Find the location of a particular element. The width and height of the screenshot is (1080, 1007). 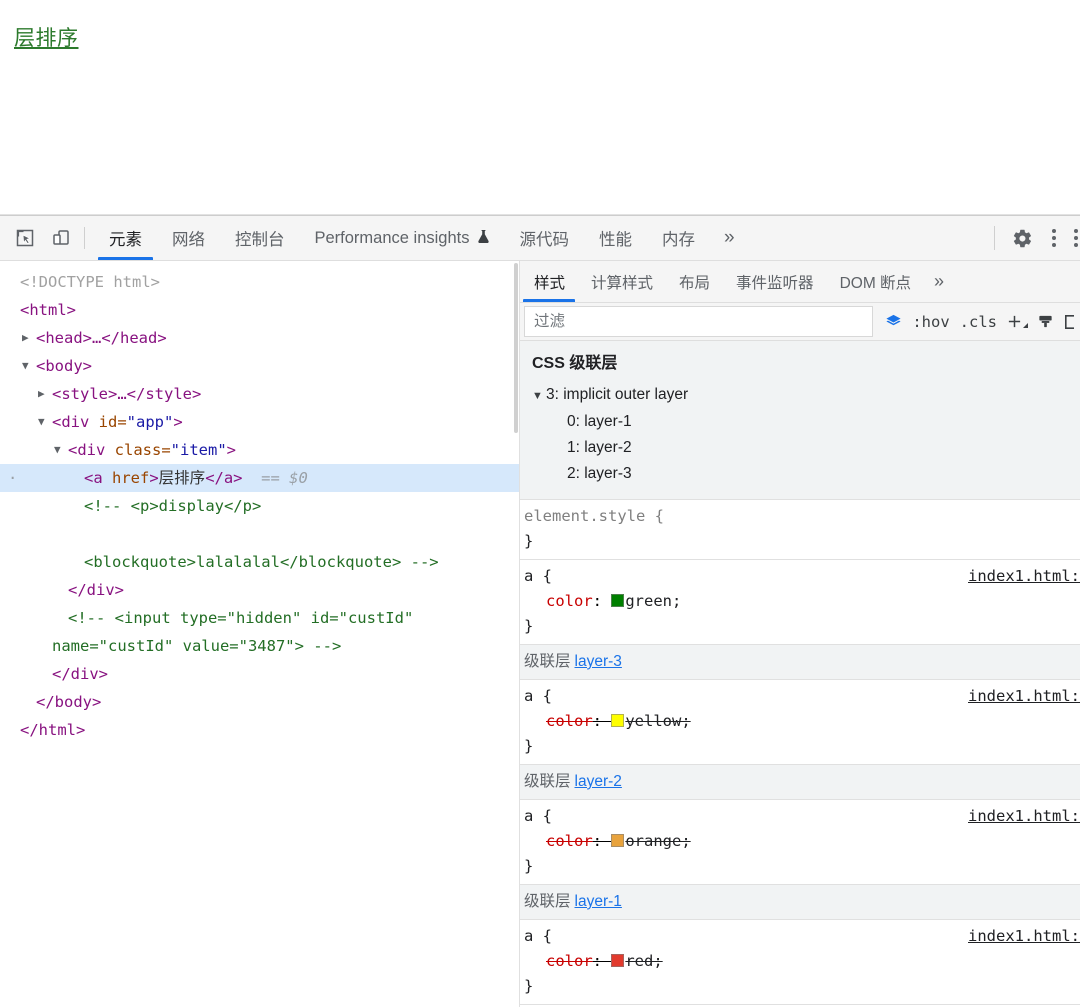

device-toolbar-icon is located at coordinates (61, 238).